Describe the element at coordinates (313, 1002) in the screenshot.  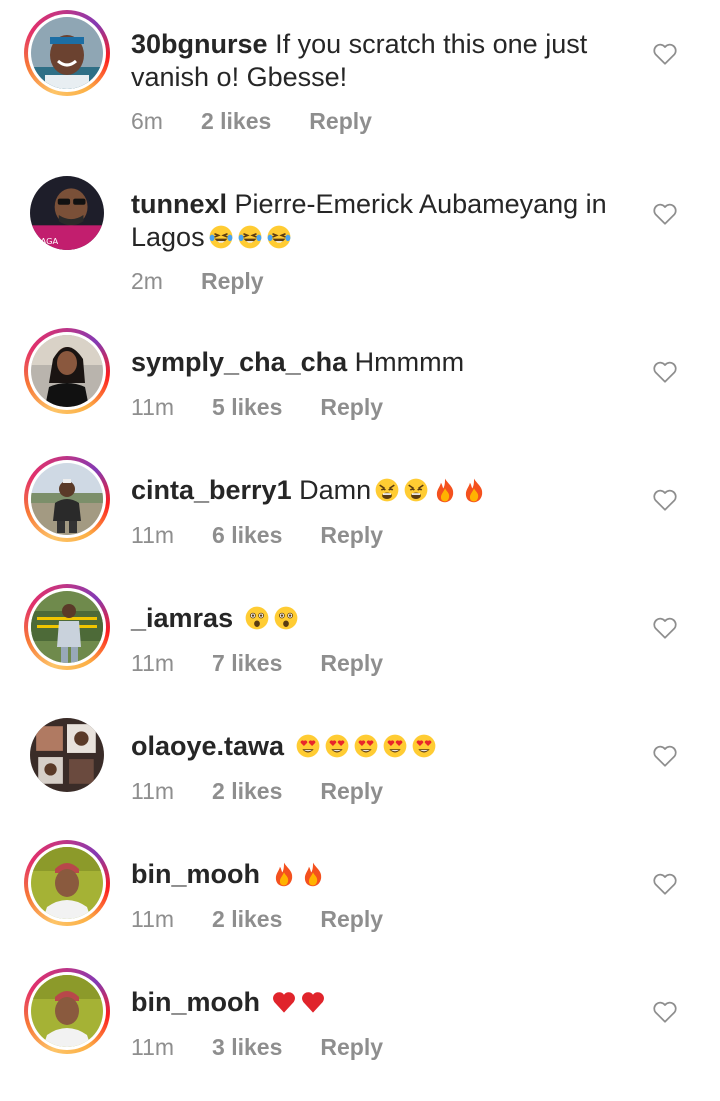
I see `red-heart-emoji` at that location.